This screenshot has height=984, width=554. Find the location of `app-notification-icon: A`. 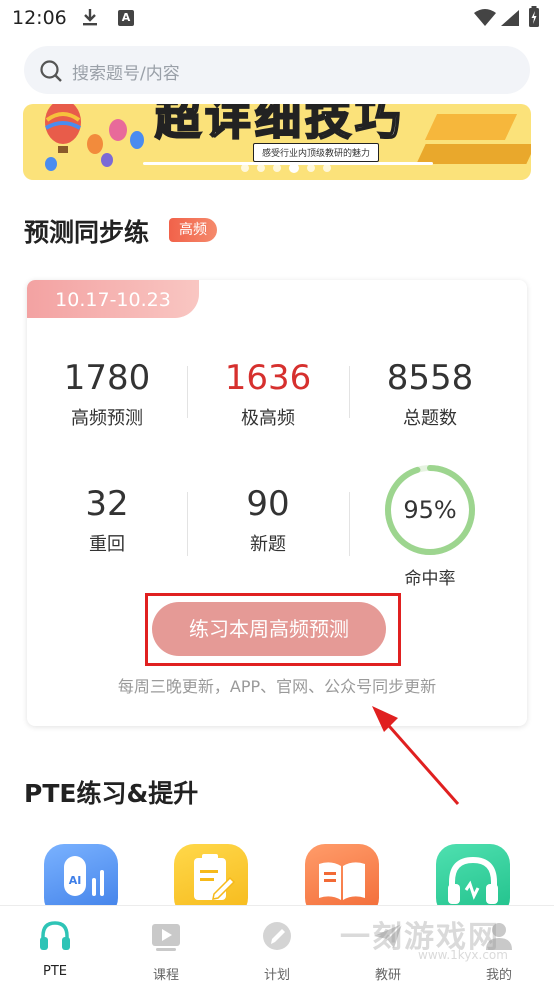

app-notification-icon: A is located at coordinates (126, 18).